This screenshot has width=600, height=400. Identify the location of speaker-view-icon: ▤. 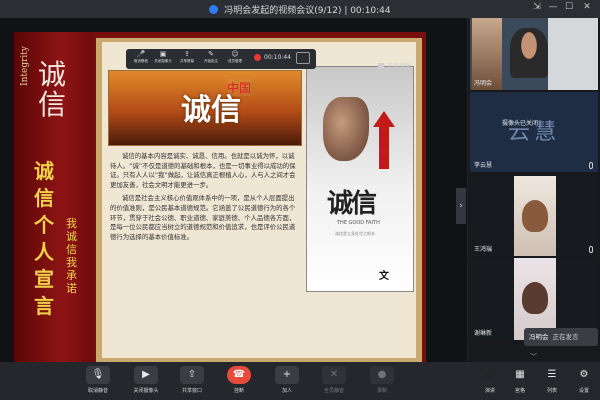
(490, 374).